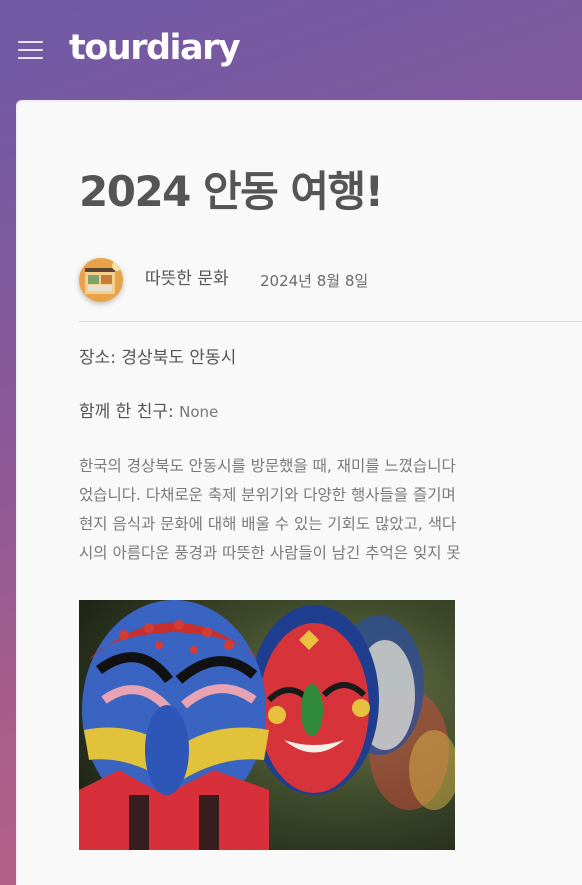  I want to click on companion-line: 함께 한 친구: None, so click(148, 412).